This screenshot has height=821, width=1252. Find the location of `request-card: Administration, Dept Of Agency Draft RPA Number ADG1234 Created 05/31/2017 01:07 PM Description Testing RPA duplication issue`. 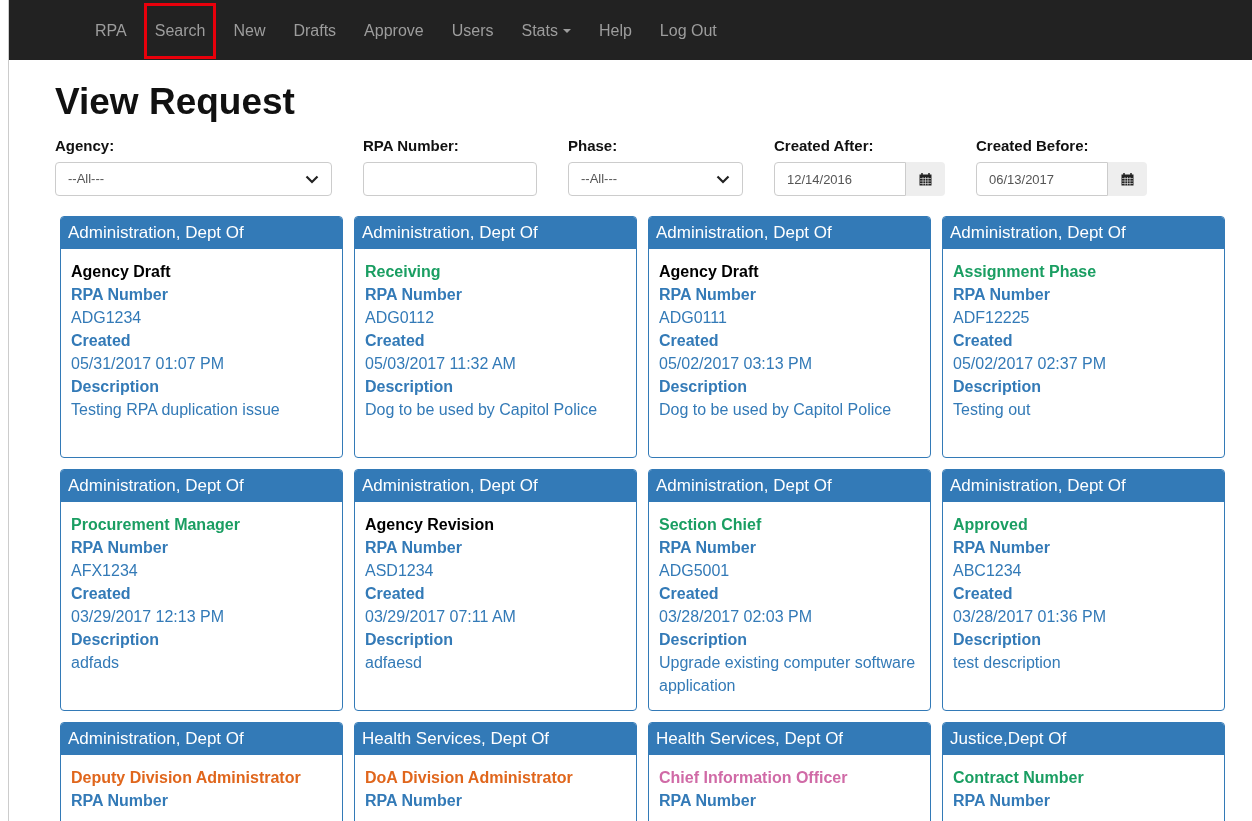

request-card: Administration, Dept Of Agency Draft RPA Number ADG1234 Created 05/31/2017 01:07 PM Description Testing RPA duplication issue is located at coordinates (201, 337).